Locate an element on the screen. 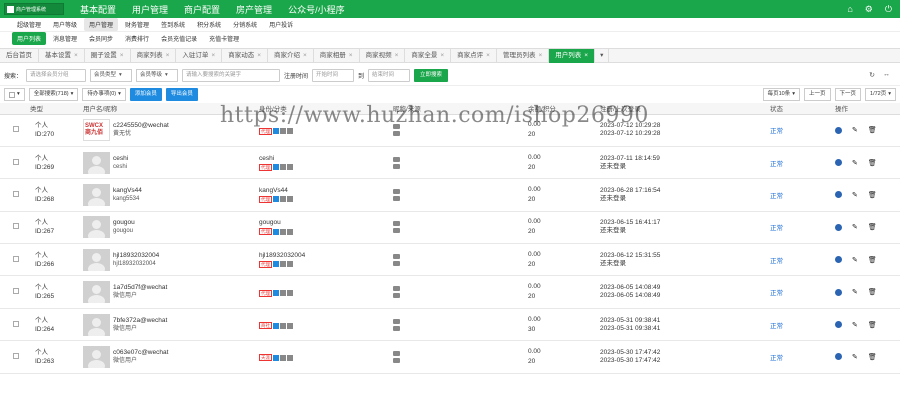  member-level-select: 会员等级 ▾ is located at coordinates (157, 75).